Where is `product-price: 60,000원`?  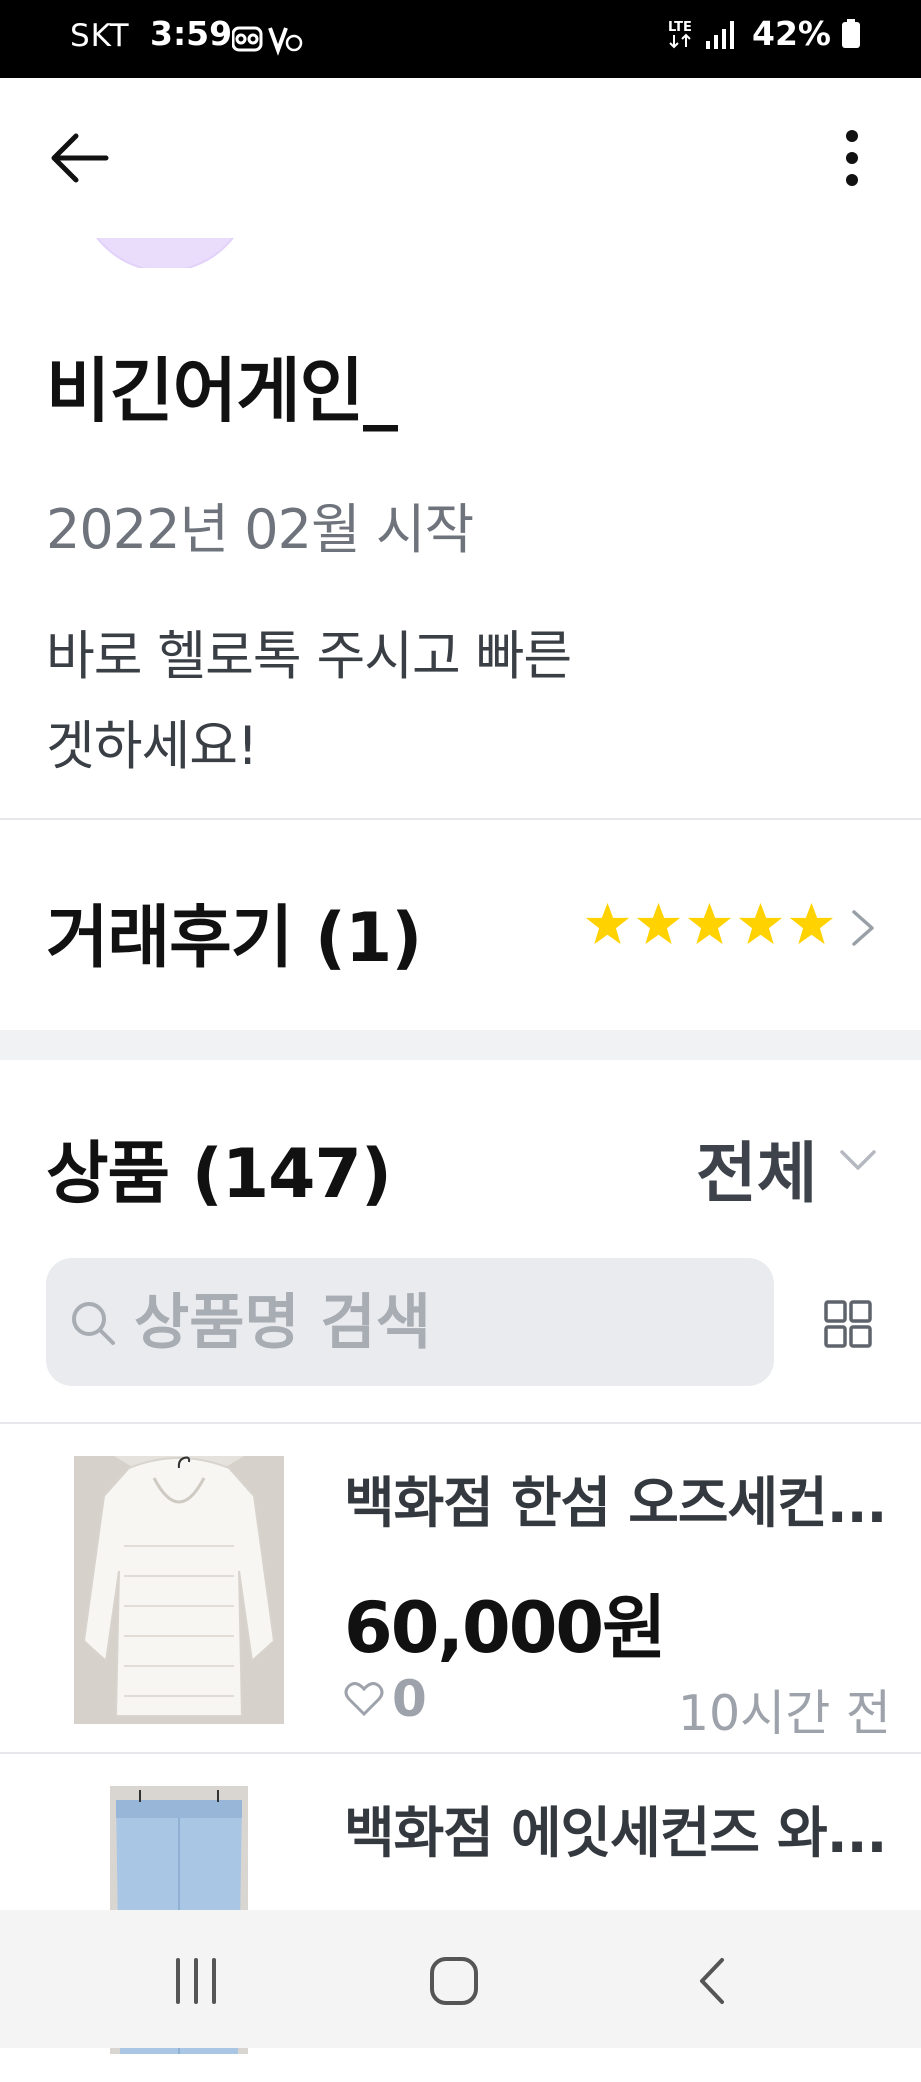 product-price: 60,000원 is located at coordinates (505, 1628).